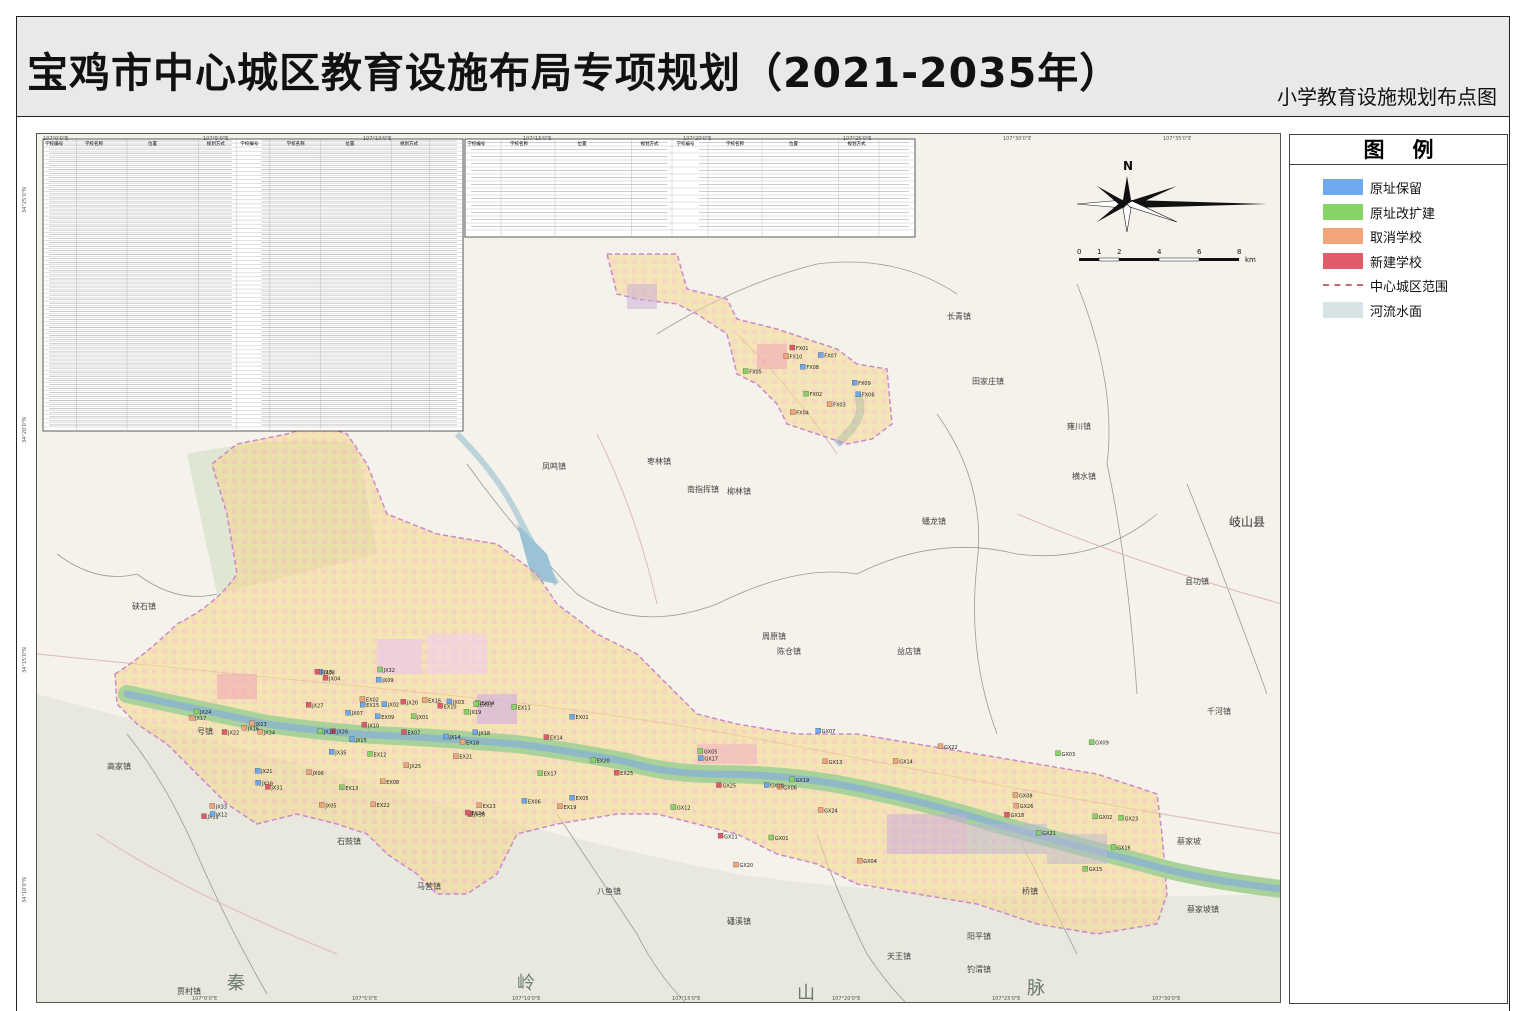 The image size is (1525, 1011). I want to click on school-code-label: JX14, so click(454, 738).